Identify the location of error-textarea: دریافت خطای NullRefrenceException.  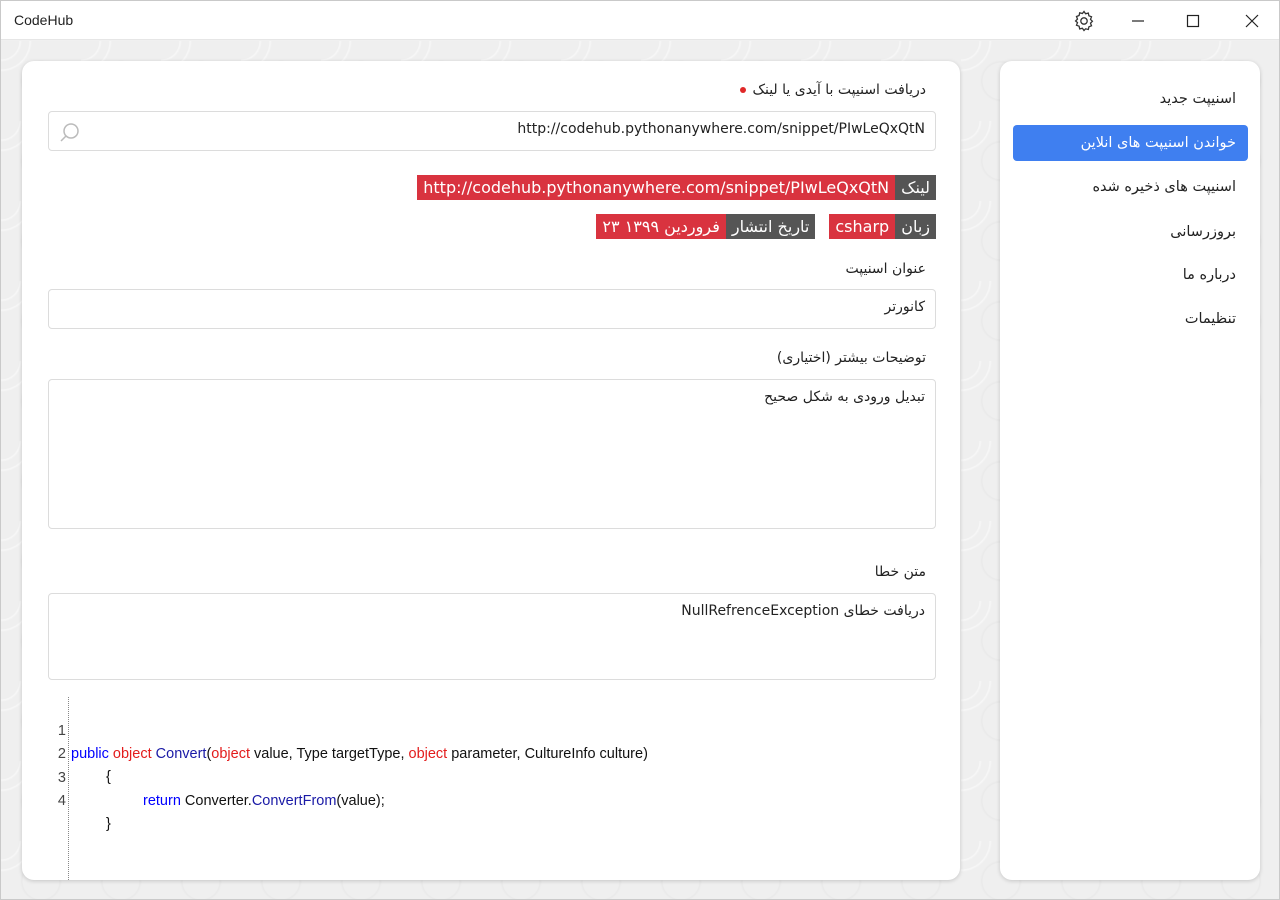
(492, 636).